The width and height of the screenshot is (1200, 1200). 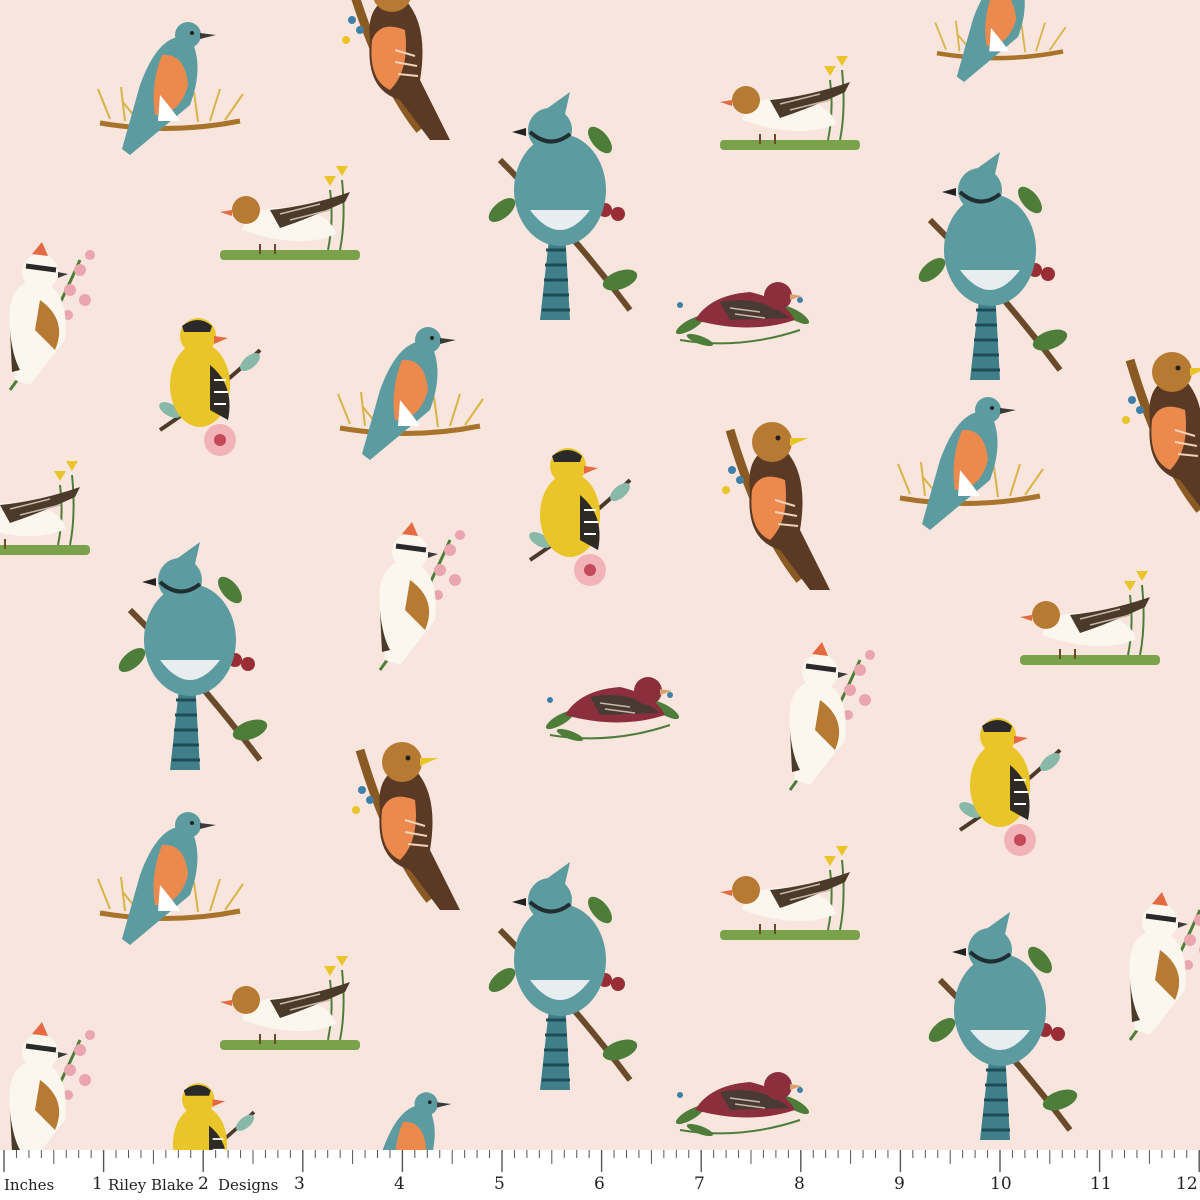 I want to click on ruler-number: 2, so click(x=203, y=1184).